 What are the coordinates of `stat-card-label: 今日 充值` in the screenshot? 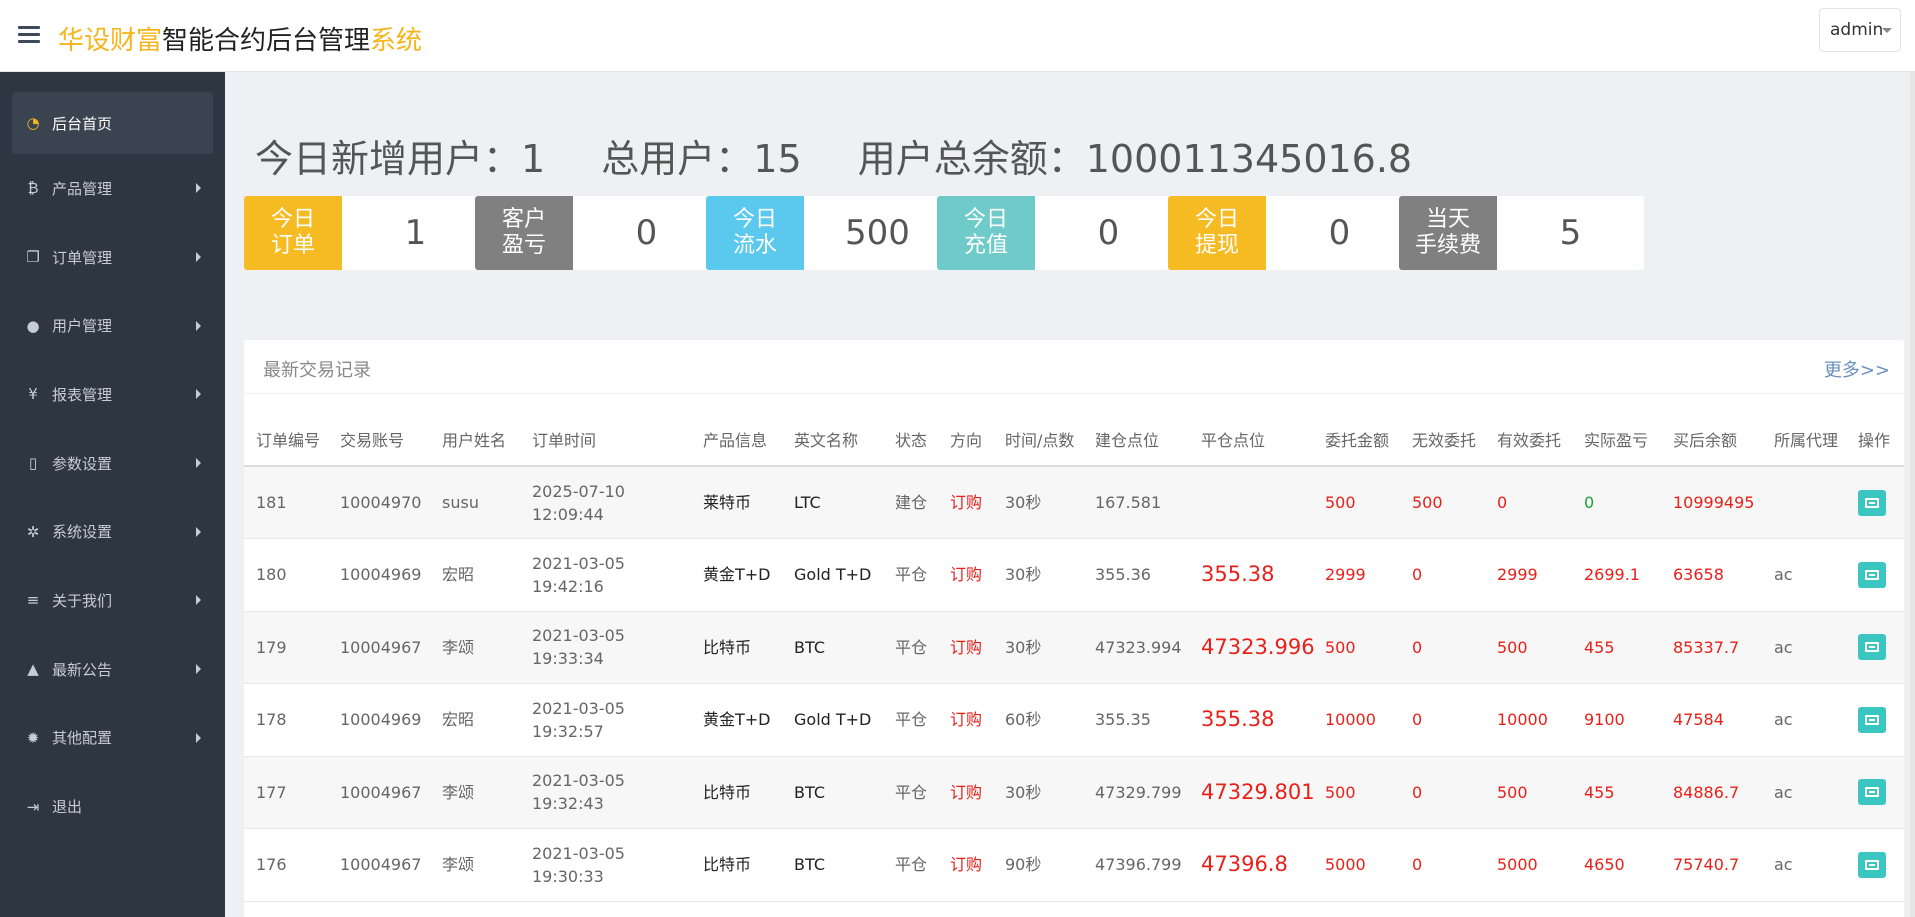 It's located at (986, 233).